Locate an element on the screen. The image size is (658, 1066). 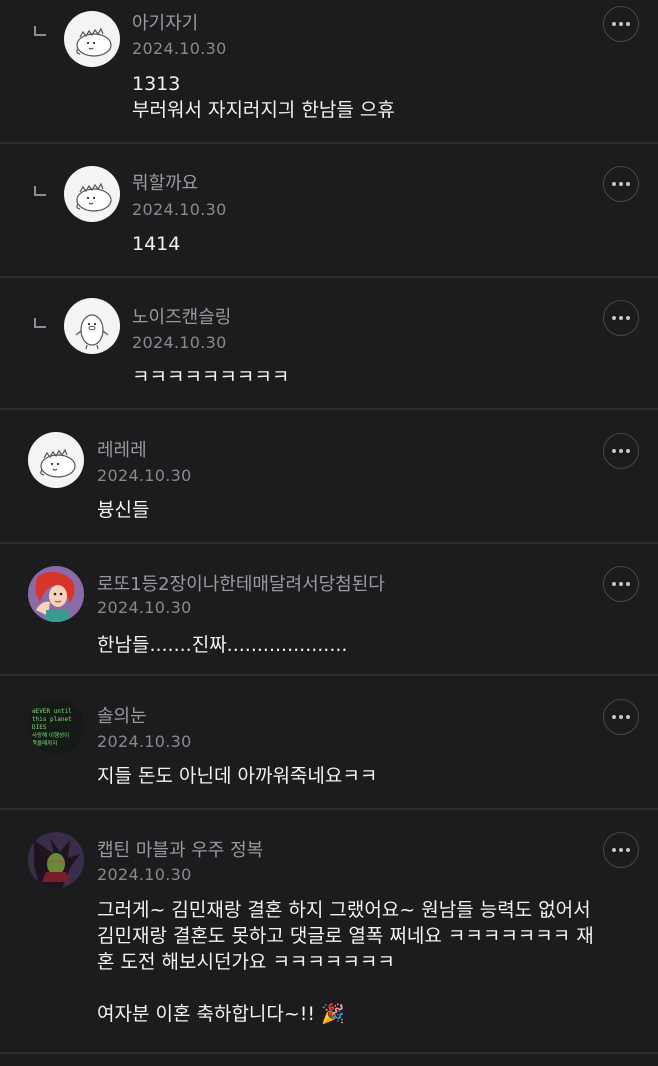
comment-nickname: 노이즈캔슬링 is located at coordinates (181, 318).